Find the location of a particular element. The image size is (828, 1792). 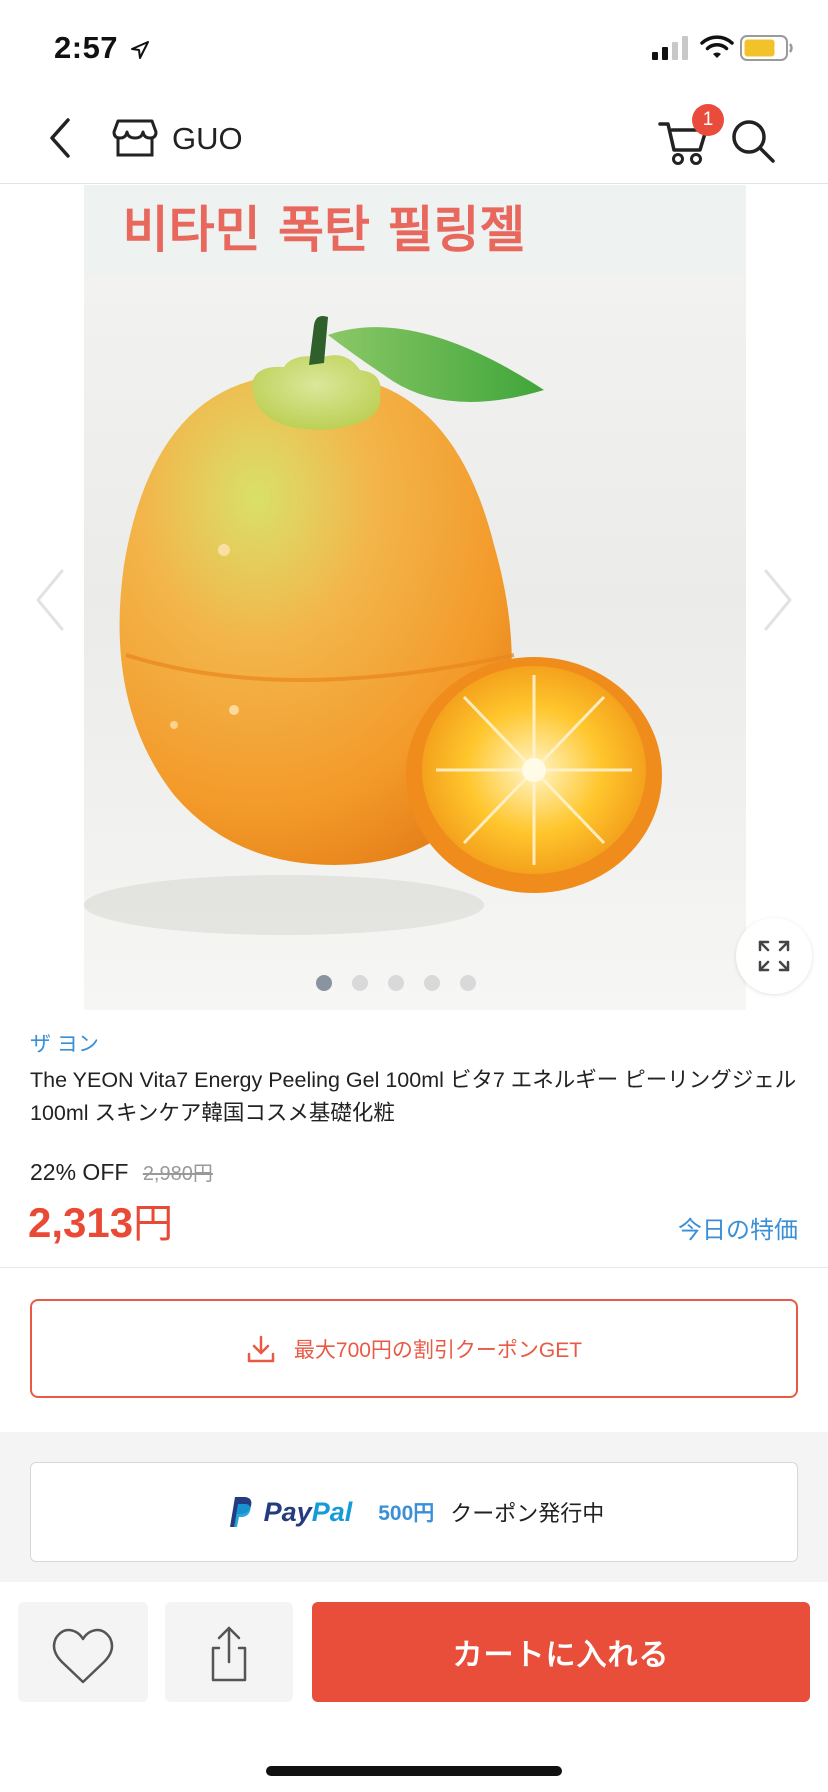

store-name: GUO is located at coordinates (207, 139).